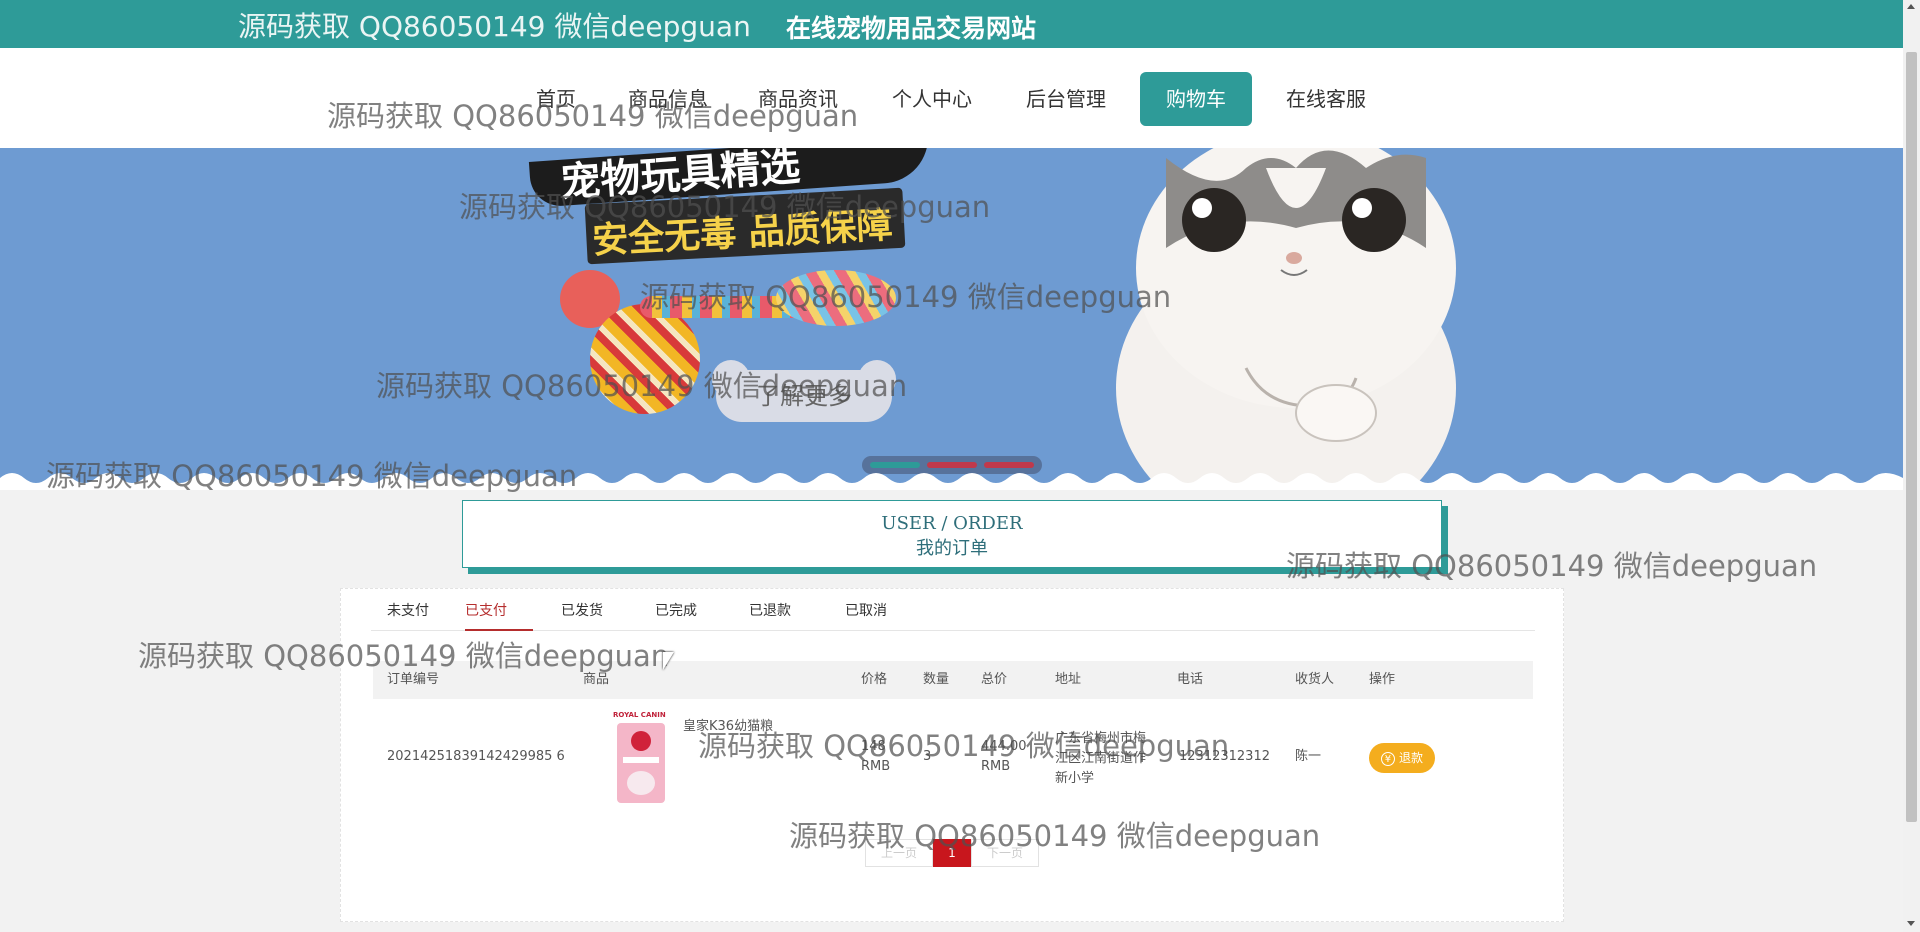 The width and height of the screenshot is (1920, 932). What do you see at coordinates (1066, 99) in the screenshot?
I see `nav-admin: 后台管理` at bounding box center [1066, 99].